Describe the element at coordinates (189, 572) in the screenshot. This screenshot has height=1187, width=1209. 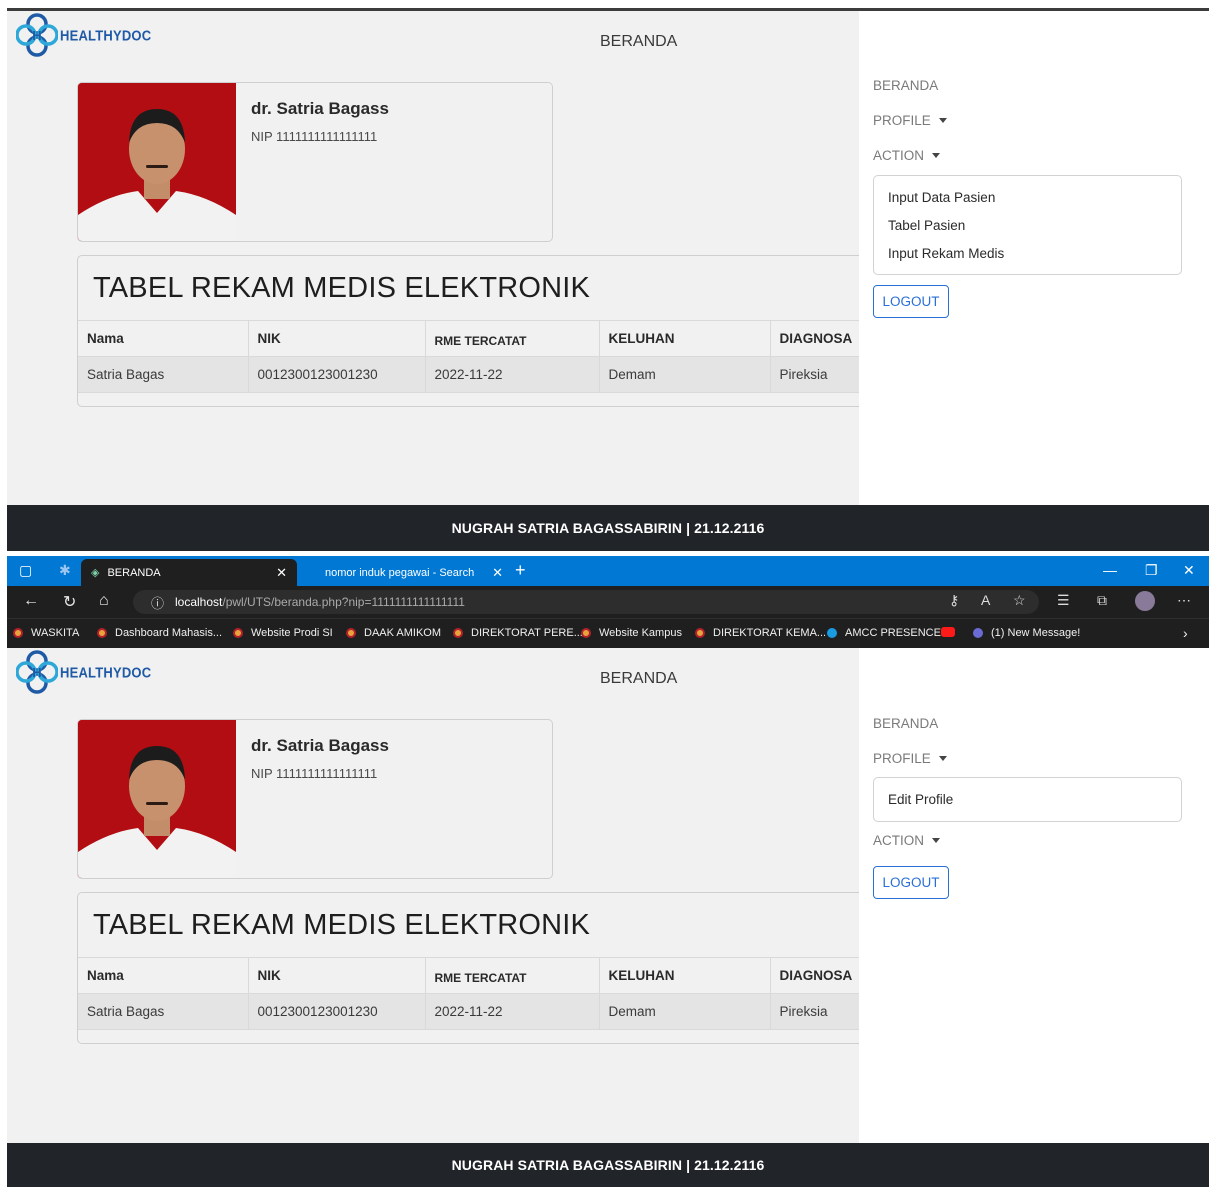
I see `tab-beranda: ◈ BERANDA ✕` at that location.